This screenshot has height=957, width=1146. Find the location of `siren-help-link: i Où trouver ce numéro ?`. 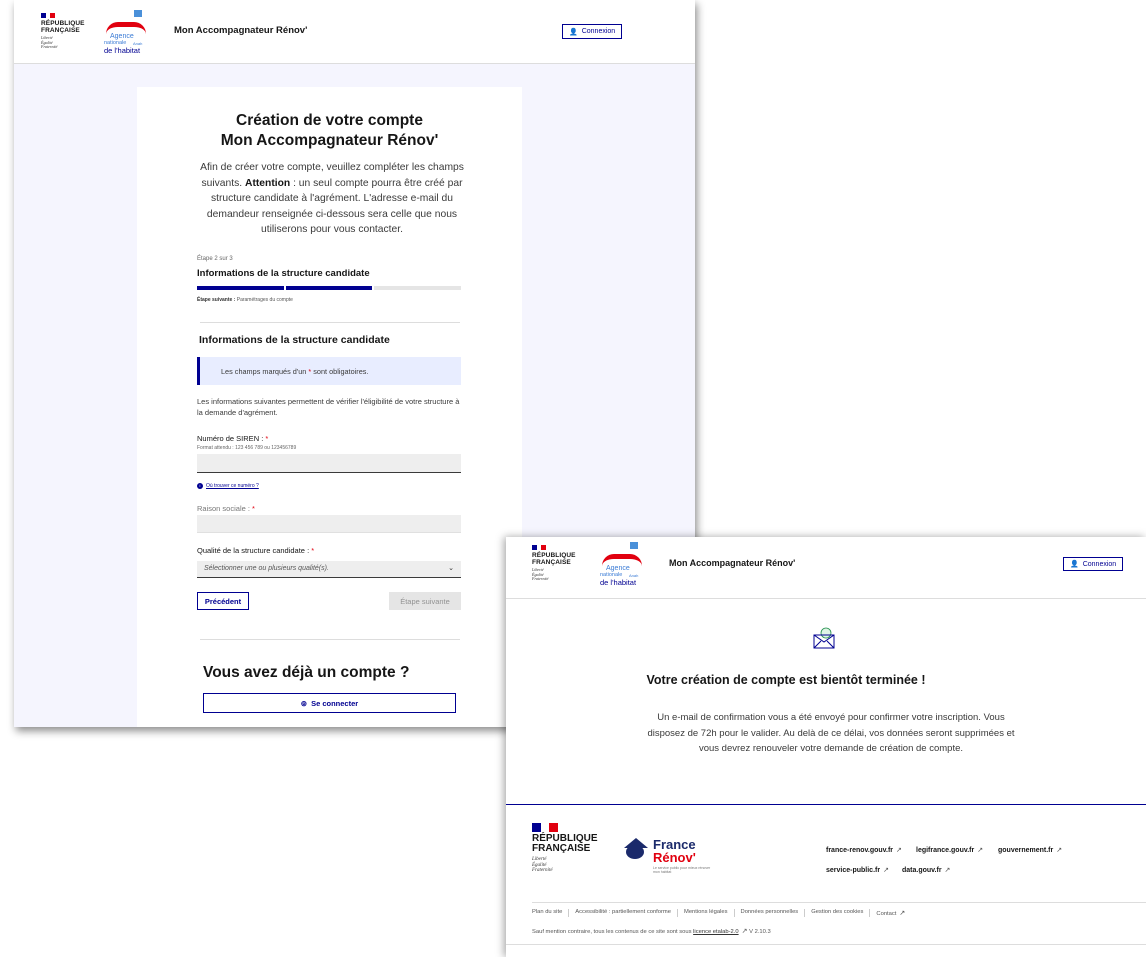

siren-help-link: i Où trouver ce numéro ? is located at coordinates (228, 486).